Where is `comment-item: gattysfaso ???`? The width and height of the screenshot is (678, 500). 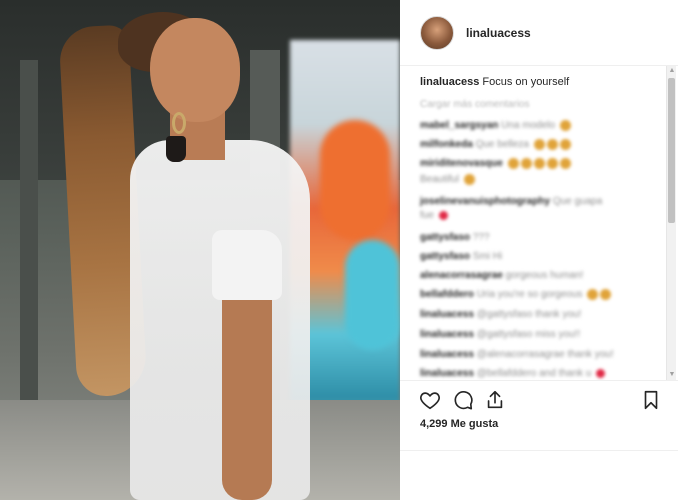 comment-item: gattysfaso ??? is located at coordinates (455, 237).